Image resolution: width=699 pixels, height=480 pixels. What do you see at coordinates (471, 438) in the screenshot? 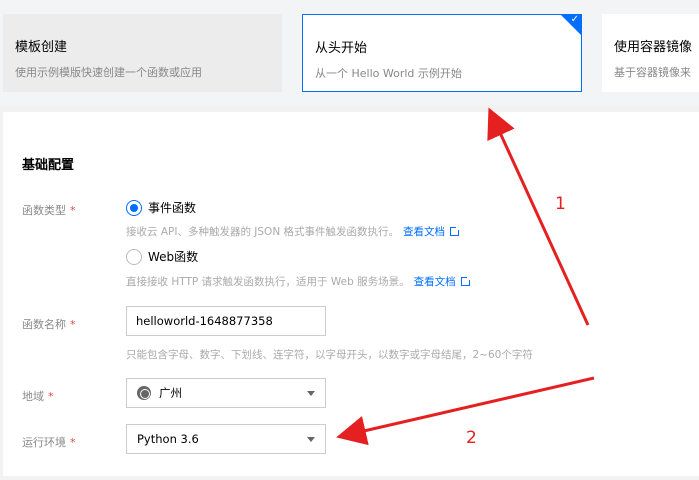
I see `annotation-label-2: 2` at bounding box center [471, 438].